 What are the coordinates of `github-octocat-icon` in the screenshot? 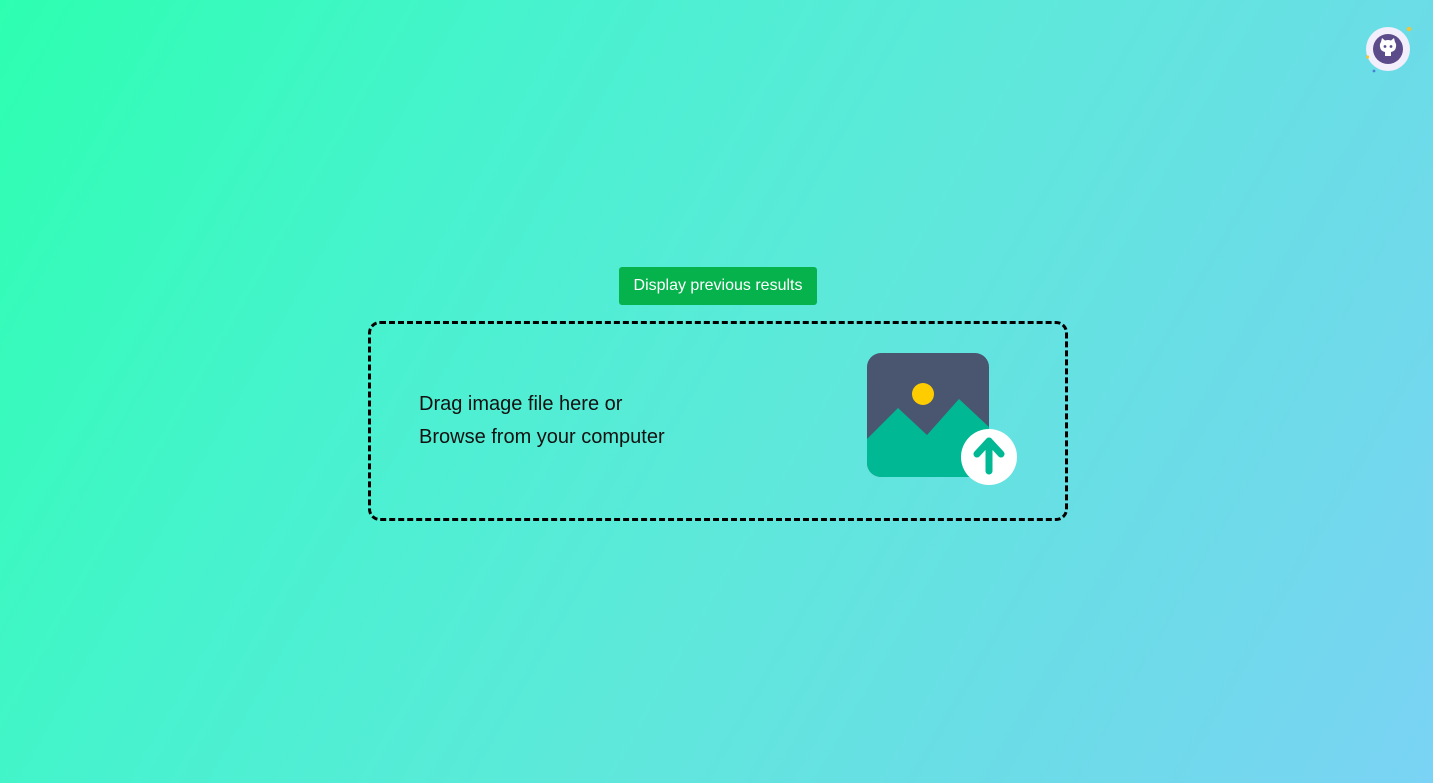 It's located at (1389, 50).